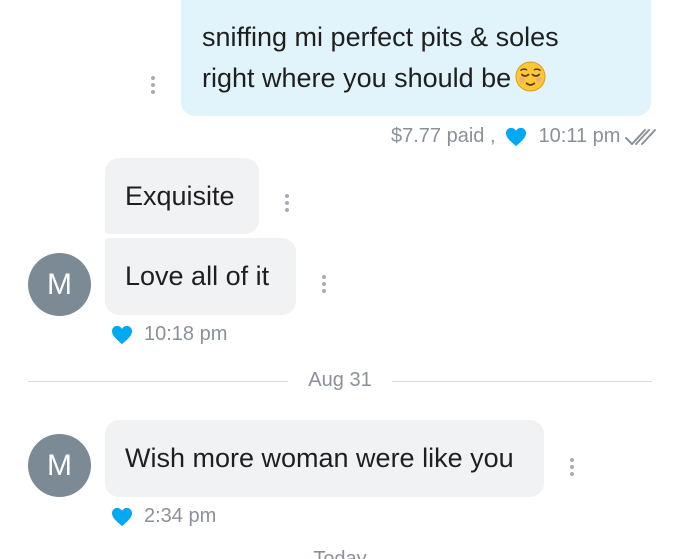  Describe the element at coordinates (340, 380) in the screenshot. I see `date-divider-label: Aug 31` at that location.